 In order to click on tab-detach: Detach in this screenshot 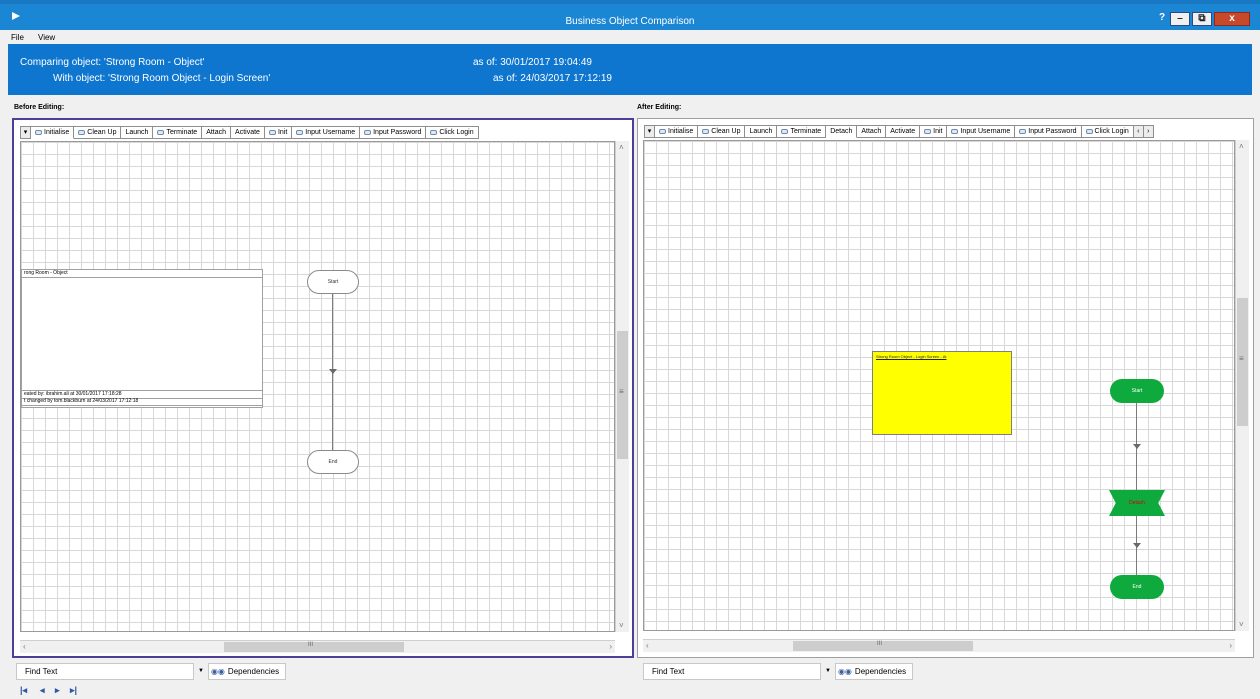, I will do `click(842, 131)`.